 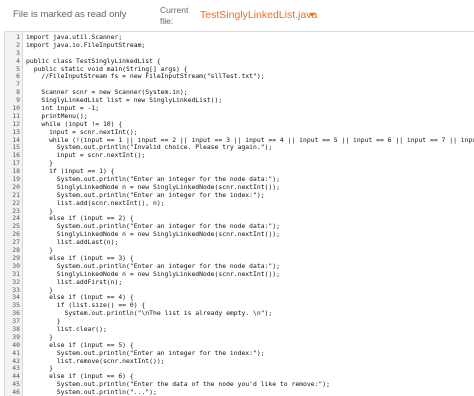 I want to click on code-line: 2 import java.io.FileInputStream;, so click(x=239, y=45).